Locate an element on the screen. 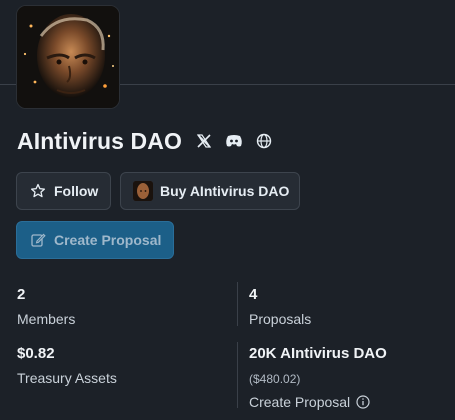  dao-avatar is located at coordinates (68, 57).